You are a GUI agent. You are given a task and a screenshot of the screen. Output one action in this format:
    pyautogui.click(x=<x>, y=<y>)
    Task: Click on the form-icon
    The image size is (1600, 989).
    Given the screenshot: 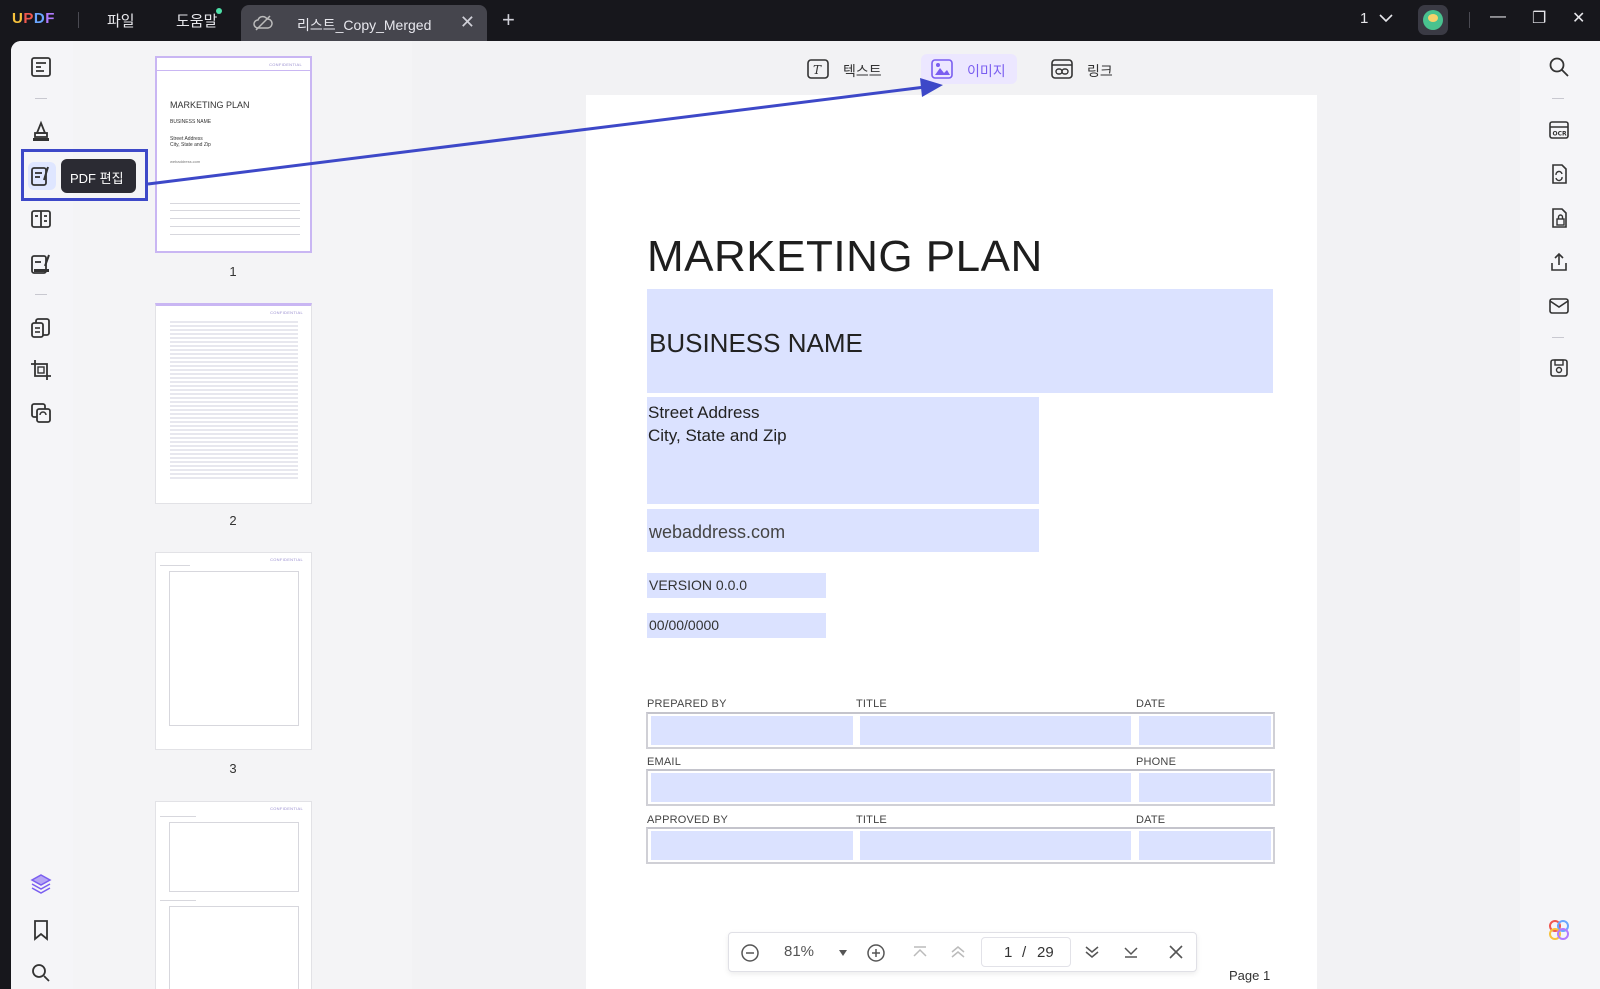 What is the action you would take?
    pyautogui.click(x=41, y=219)
    